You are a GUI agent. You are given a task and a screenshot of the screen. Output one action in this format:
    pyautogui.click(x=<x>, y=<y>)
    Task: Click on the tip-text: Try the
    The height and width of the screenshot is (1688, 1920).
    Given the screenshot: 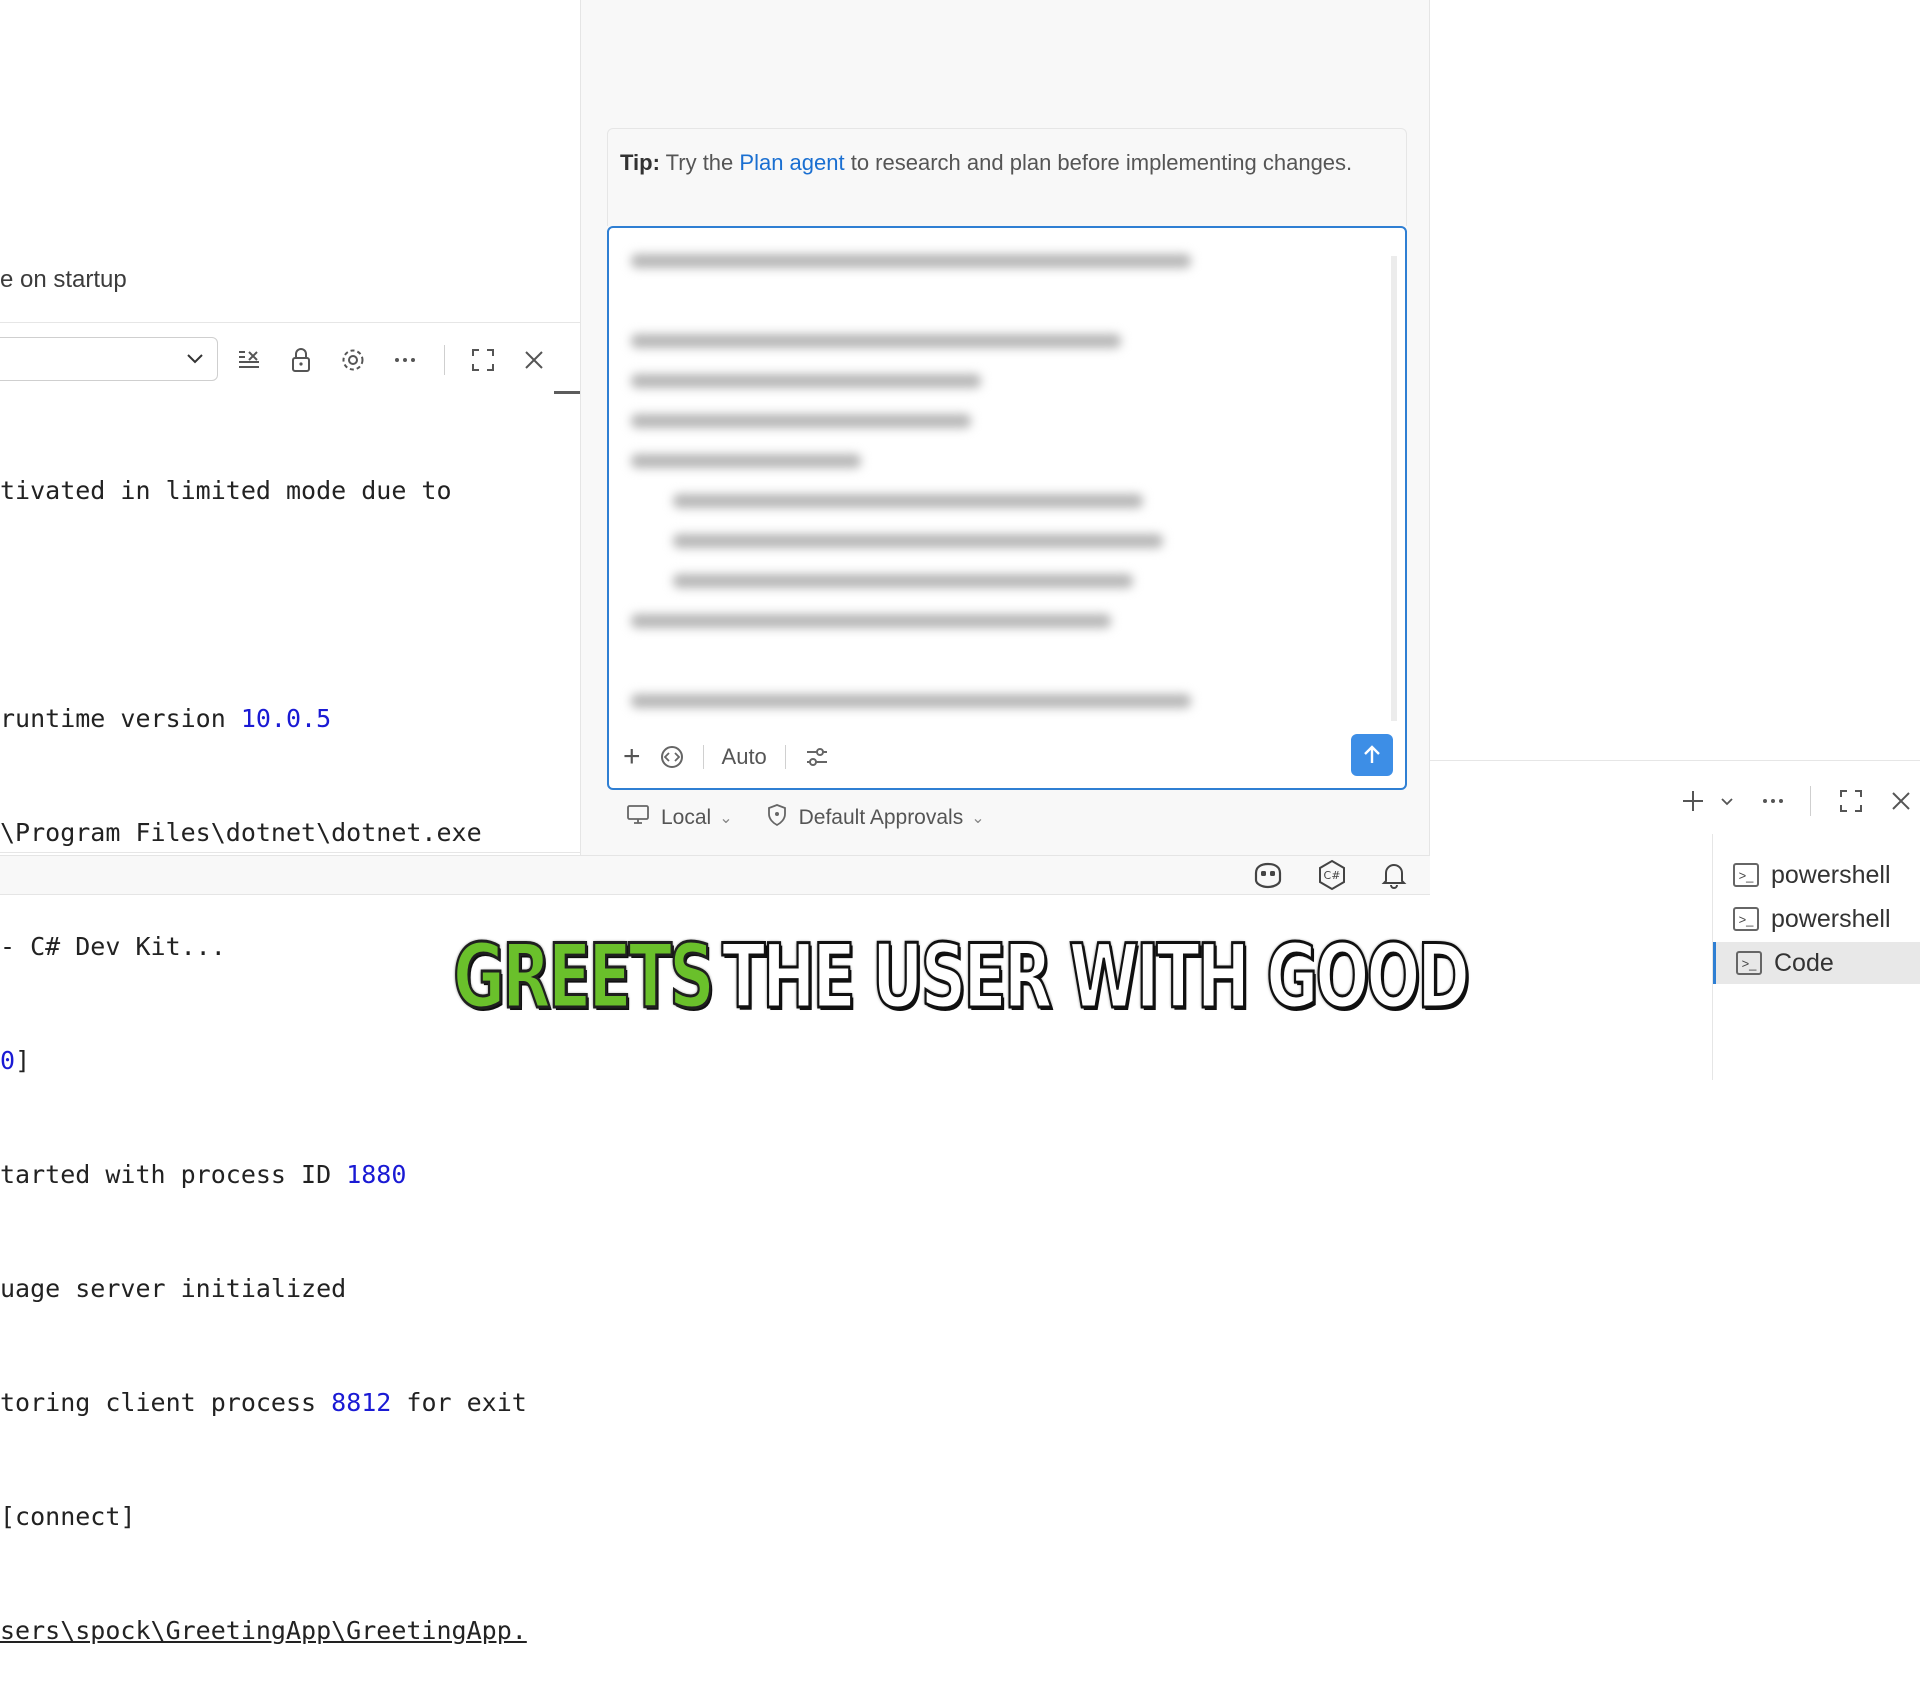 What is the action you would take?
    pyautogui.click(x=699, y=162)
    